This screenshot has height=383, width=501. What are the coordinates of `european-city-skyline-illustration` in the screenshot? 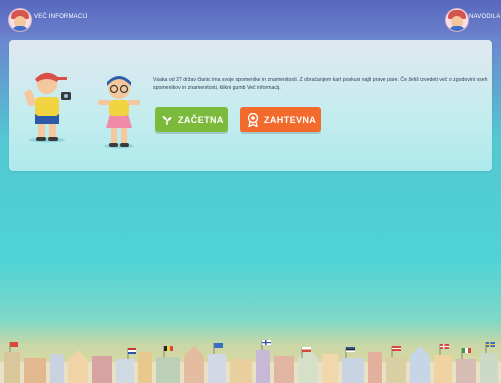 It's located at (250, 361).